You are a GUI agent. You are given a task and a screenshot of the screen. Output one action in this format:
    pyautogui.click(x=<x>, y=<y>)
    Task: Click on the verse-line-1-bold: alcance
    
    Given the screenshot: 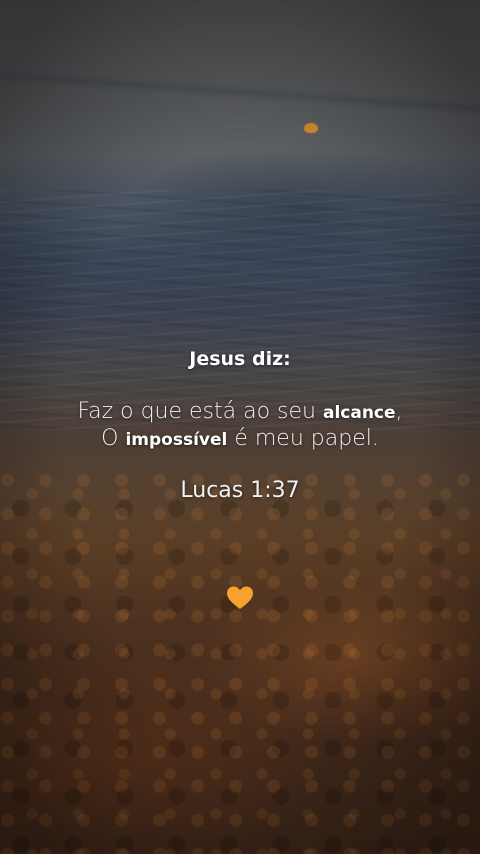 What is the action you would take?
    pyautogui.click(x=359, y=413)
    